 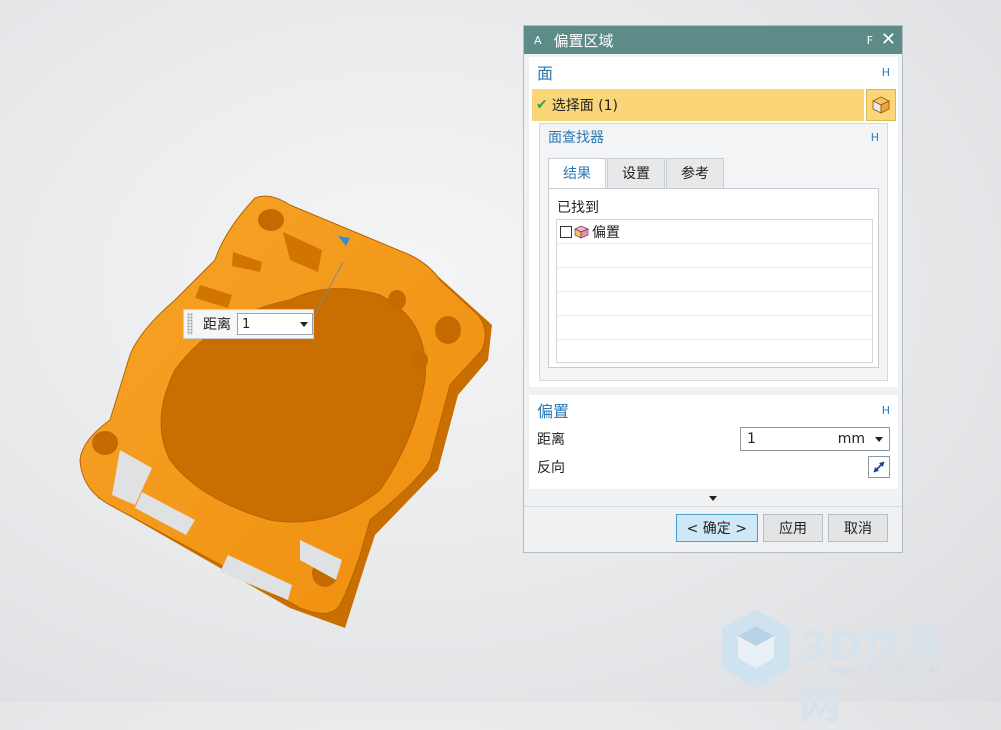 I want to click on select-face-row: ✔ 选择面 (1), so click(x=714, y=105).